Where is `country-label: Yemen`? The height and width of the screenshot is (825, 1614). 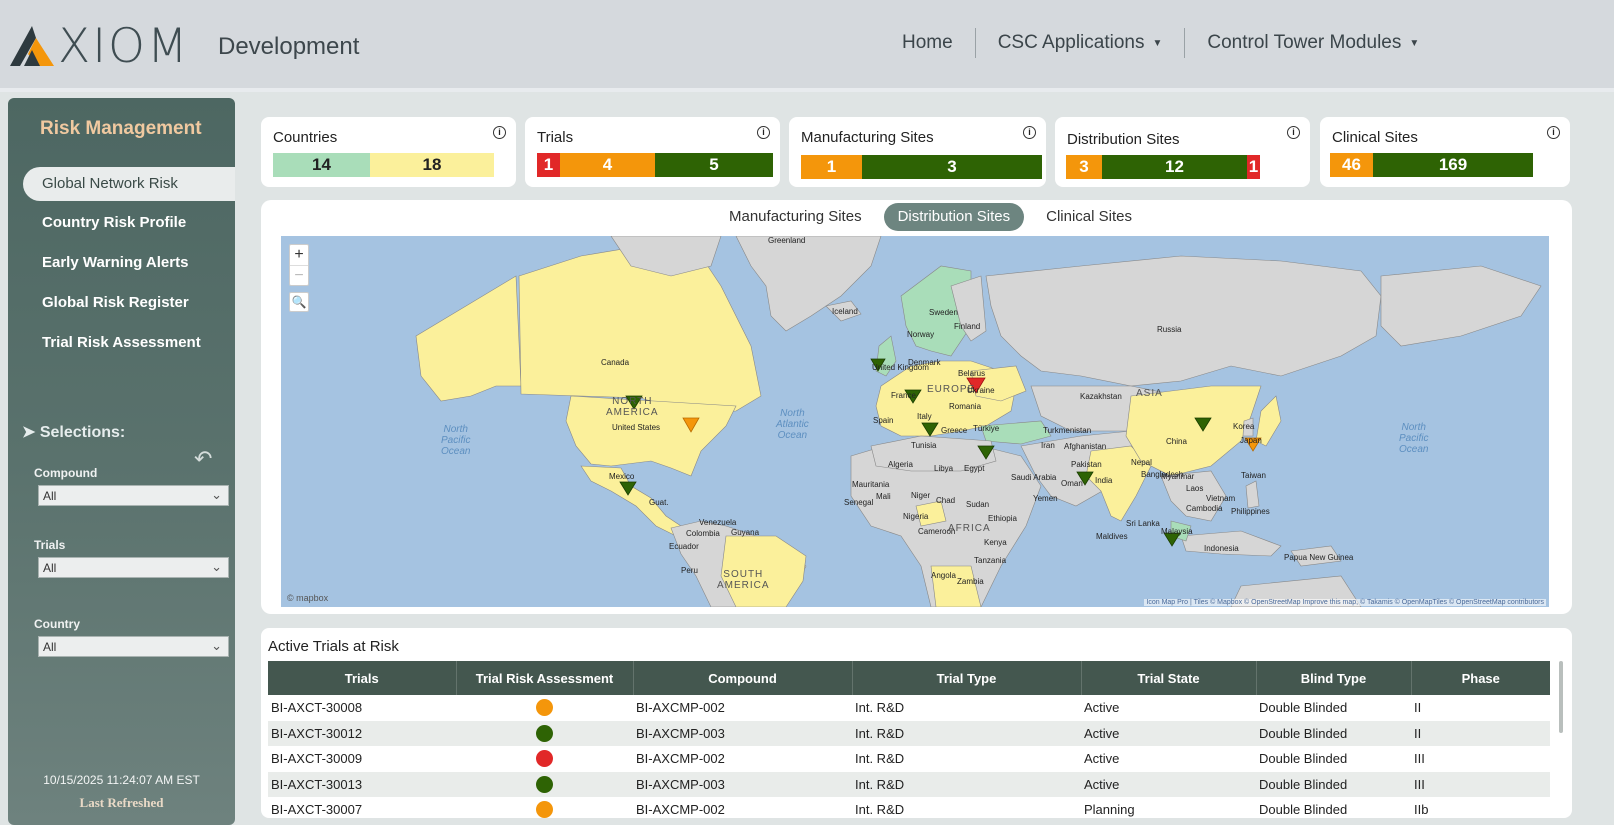 country-label: Yemen is located at coordinates (1045, 498).